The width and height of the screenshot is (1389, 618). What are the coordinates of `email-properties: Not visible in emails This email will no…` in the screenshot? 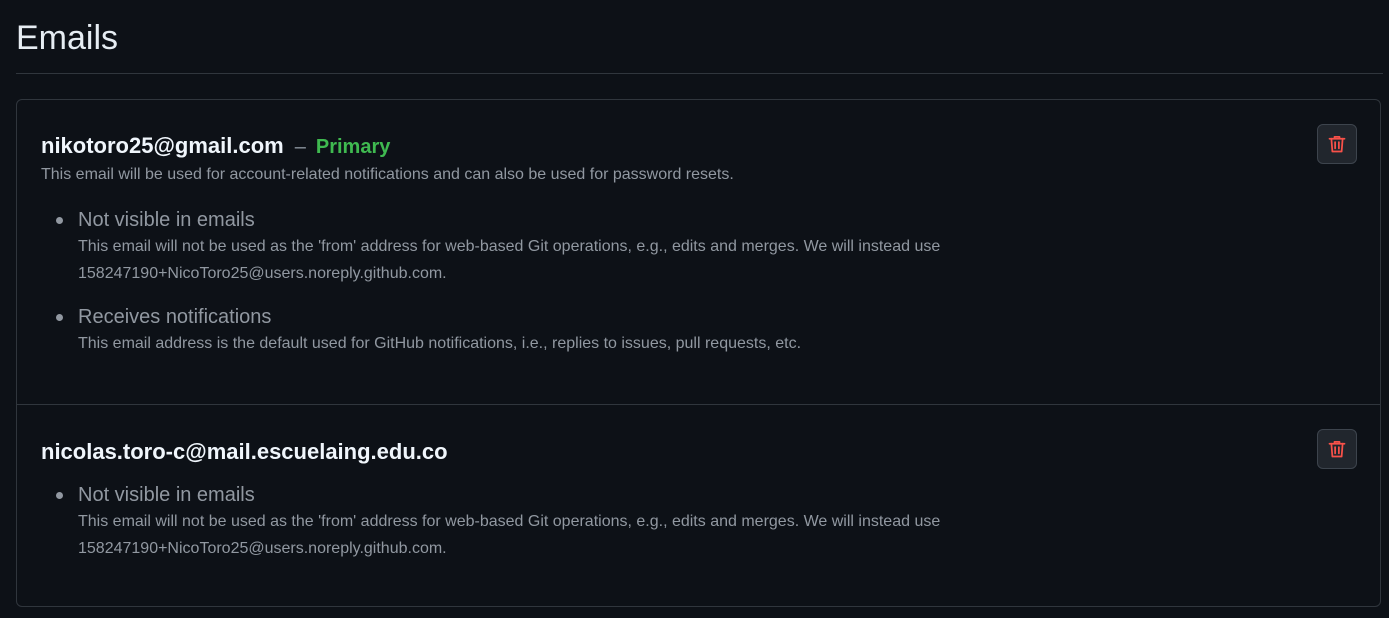 It's located at (698, 522).